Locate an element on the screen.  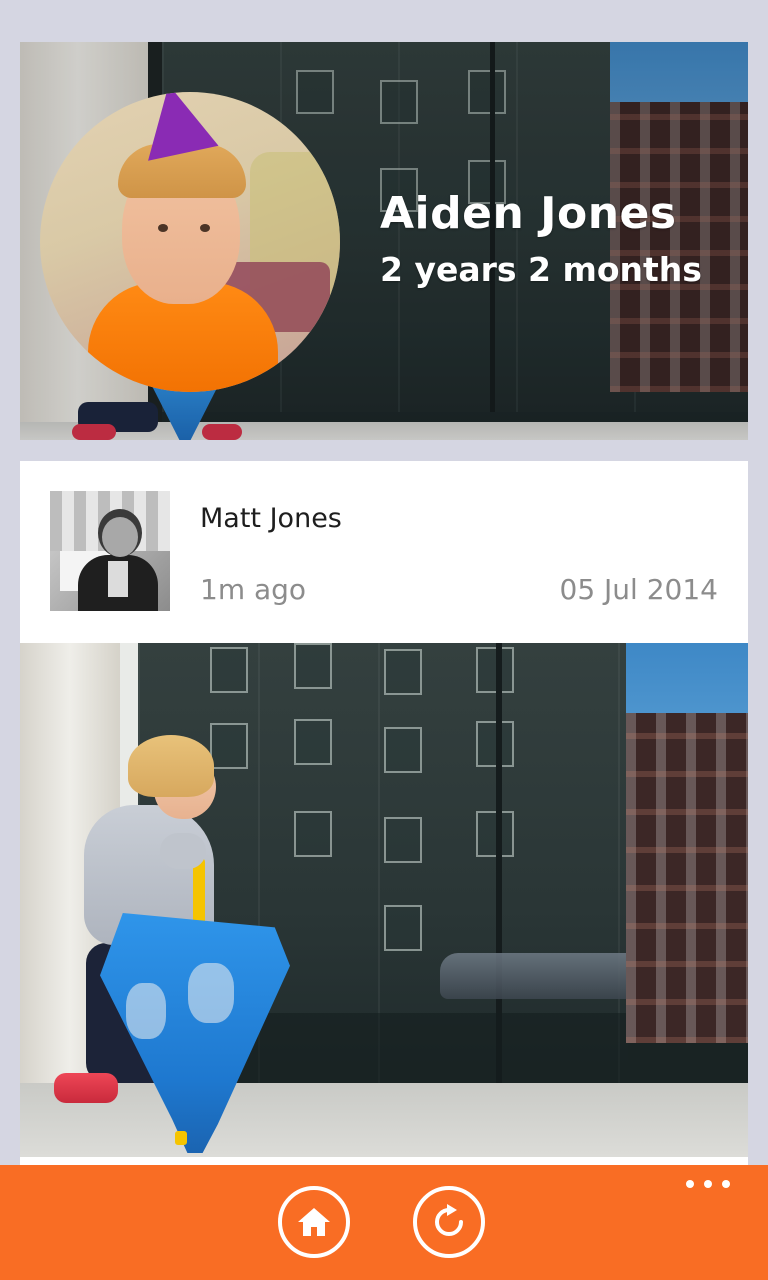
home-icon is located at coordinates (314, 1222).